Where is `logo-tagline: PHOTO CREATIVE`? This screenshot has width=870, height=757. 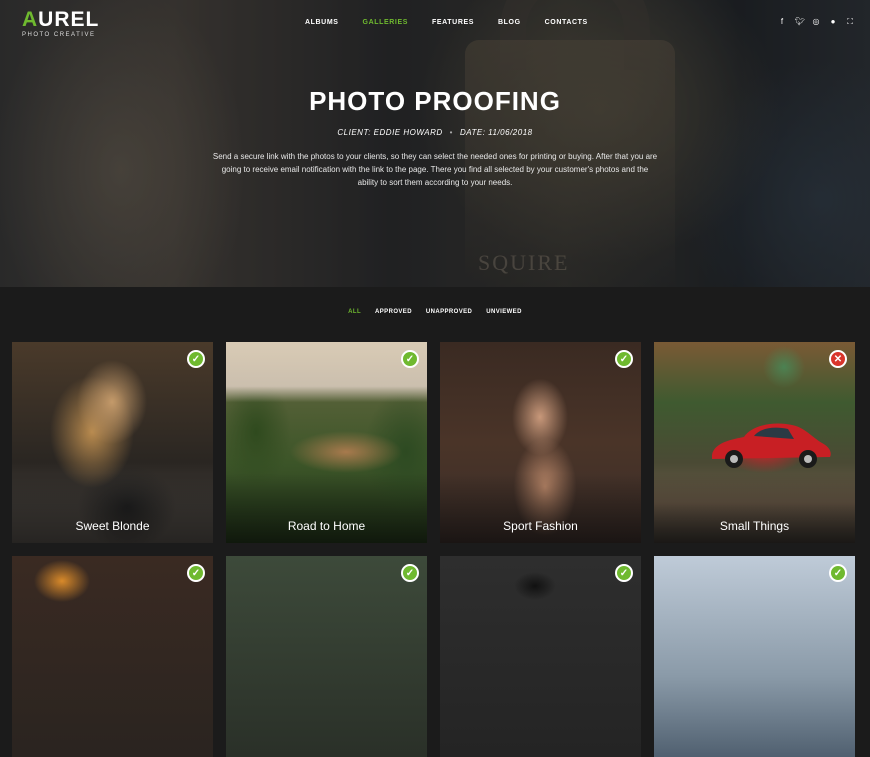
logo-tagline: PHOTO CREATIVE is located at coordinates (59, 35).